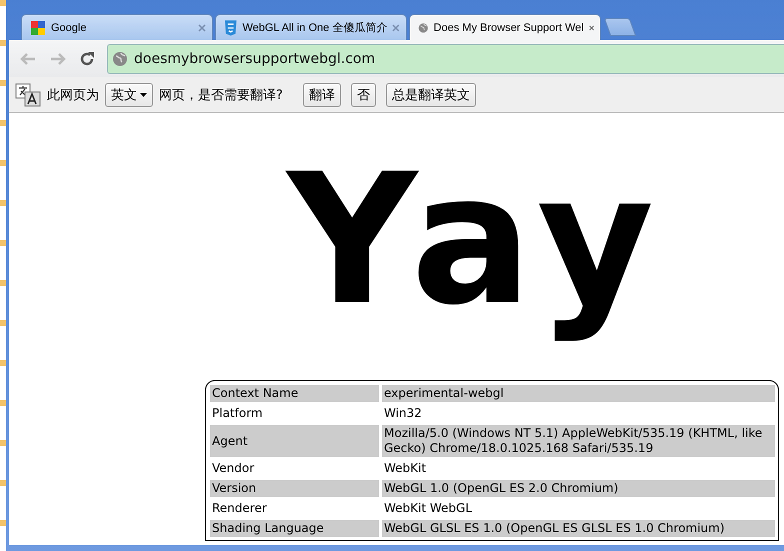  I want to click on translate-bar-button: 否, so click(363, 94).